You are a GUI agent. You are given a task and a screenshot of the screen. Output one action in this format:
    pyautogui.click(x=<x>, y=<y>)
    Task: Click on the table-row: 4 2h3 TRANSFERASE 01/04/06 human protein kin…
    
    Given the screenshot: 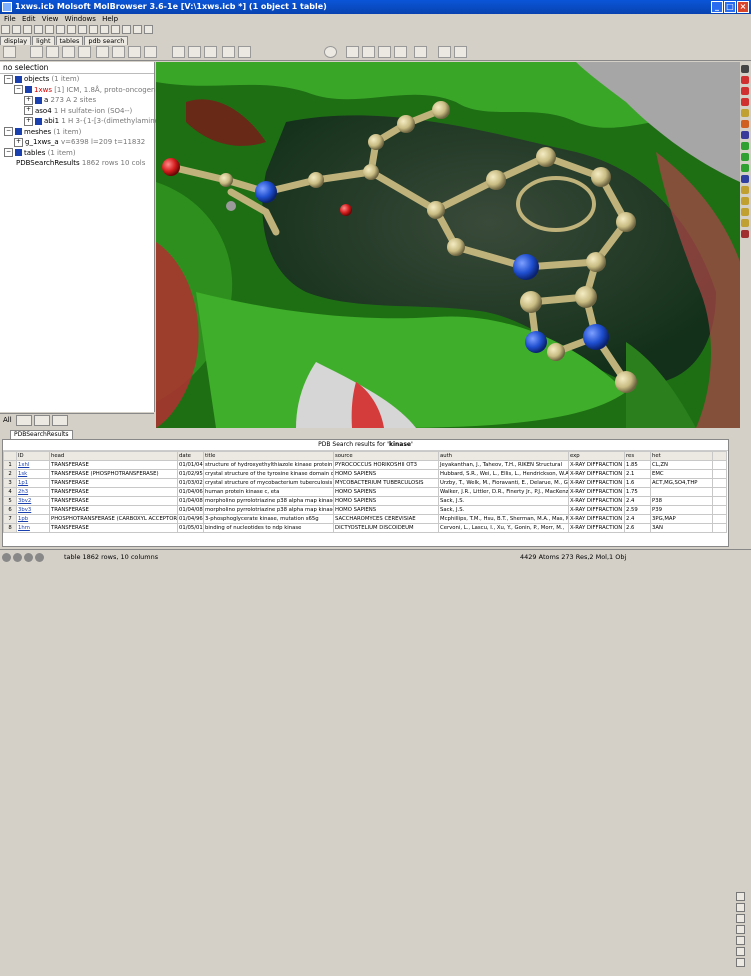 What is the action you would take?
    pyautogui.click(x=365, y=492)
    